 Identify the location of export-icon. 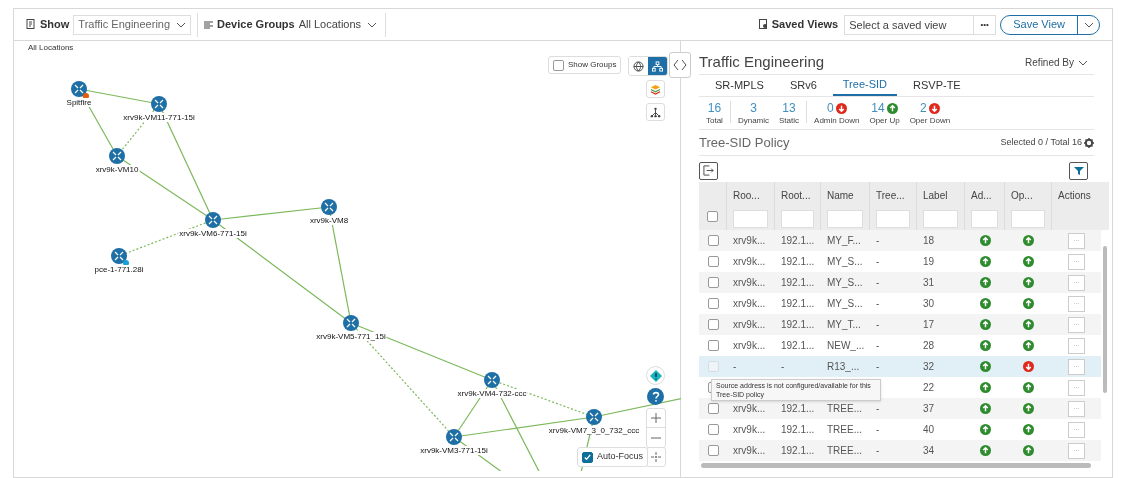
(708, 170).